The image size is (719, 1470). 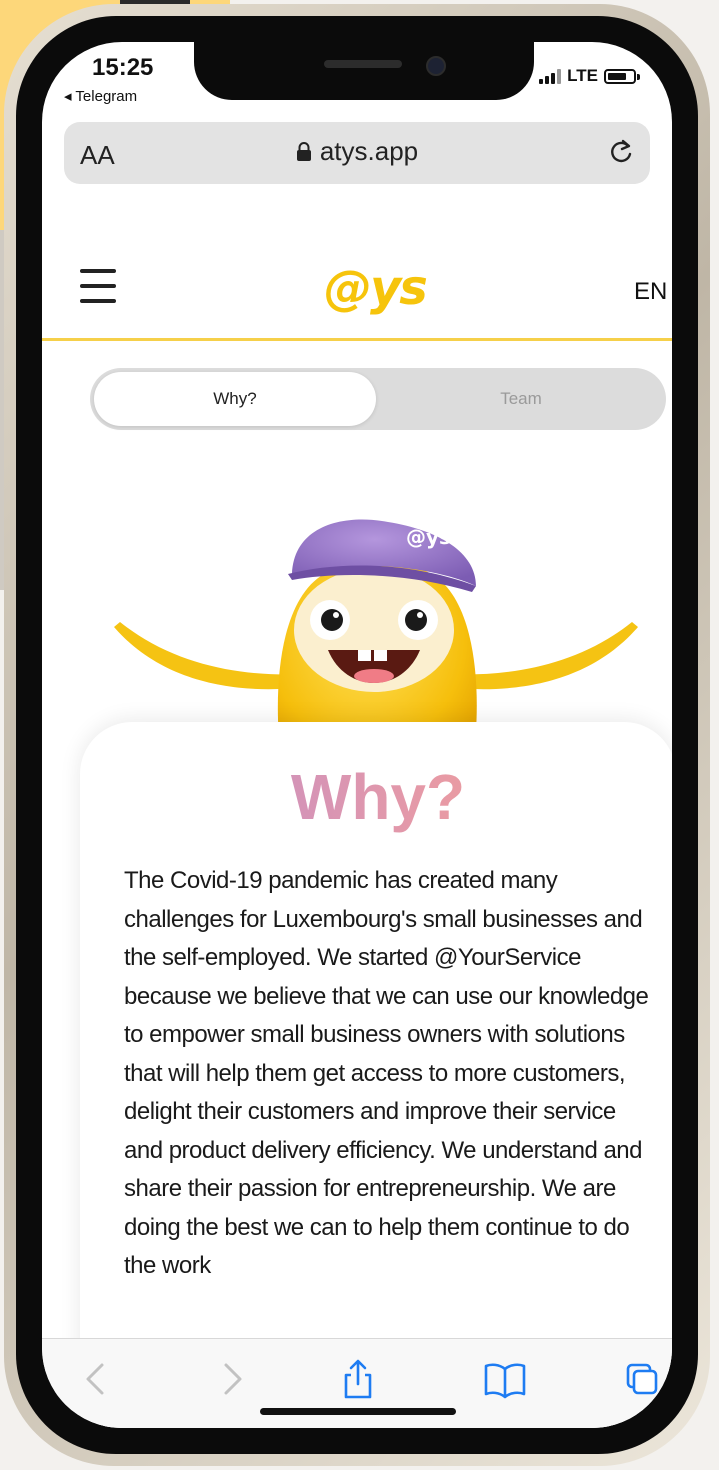 I want to click on status-time: 15:25, so click(x=123, y=67).